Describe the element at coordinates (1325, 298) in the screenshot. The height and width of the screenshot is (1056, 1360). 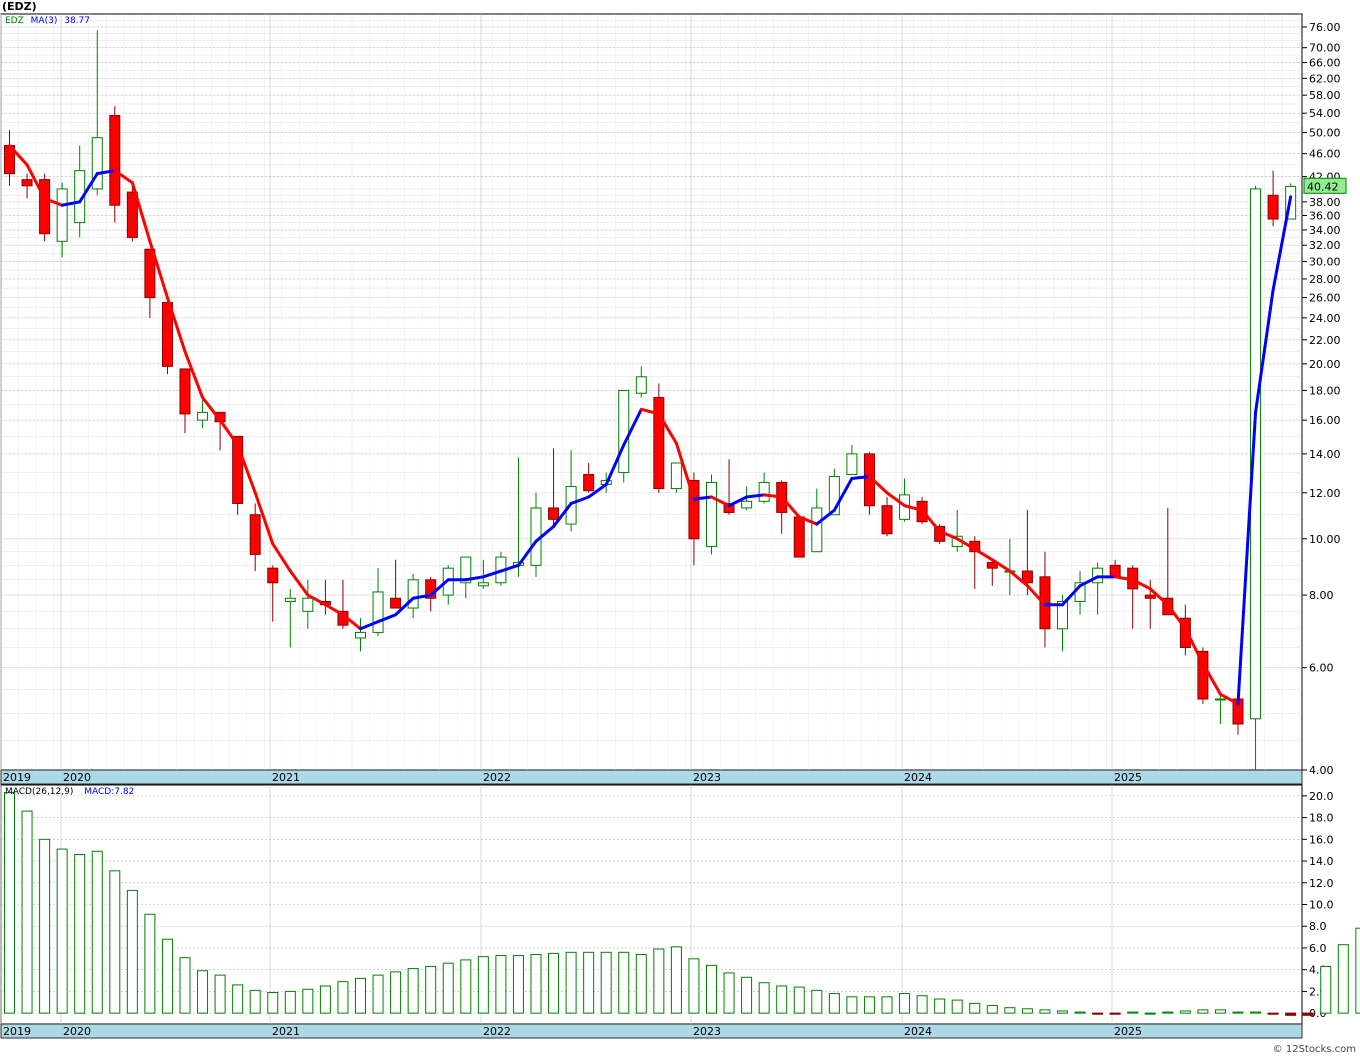
I see `price-tick-label: 26.00` at that location.